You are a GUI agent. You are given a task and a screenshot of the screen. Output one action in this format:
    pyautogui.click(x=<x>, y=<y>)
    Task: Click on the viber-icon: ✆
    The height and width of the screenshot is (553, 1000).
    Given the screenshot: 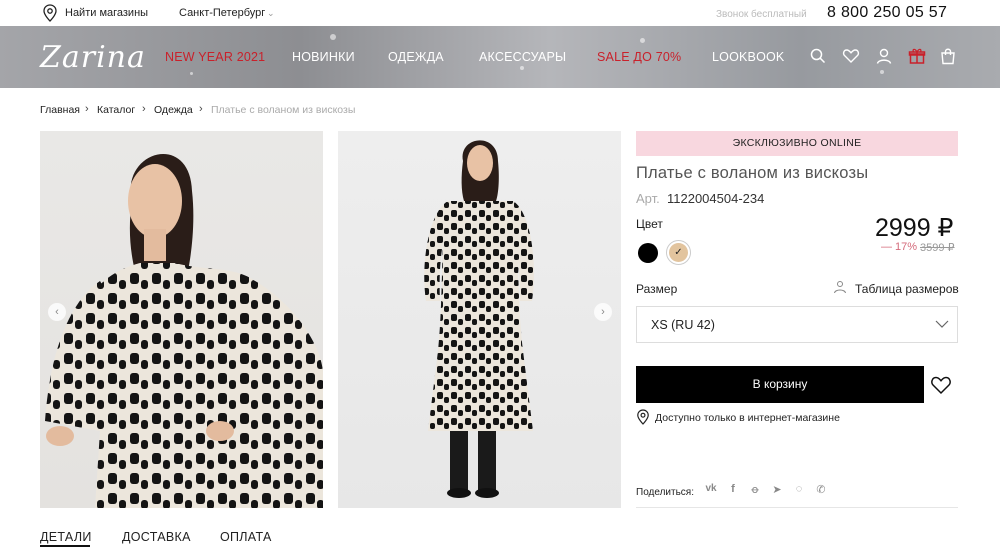 What is the action you would take?
    pyautogui.click(x=821, y=489)
    